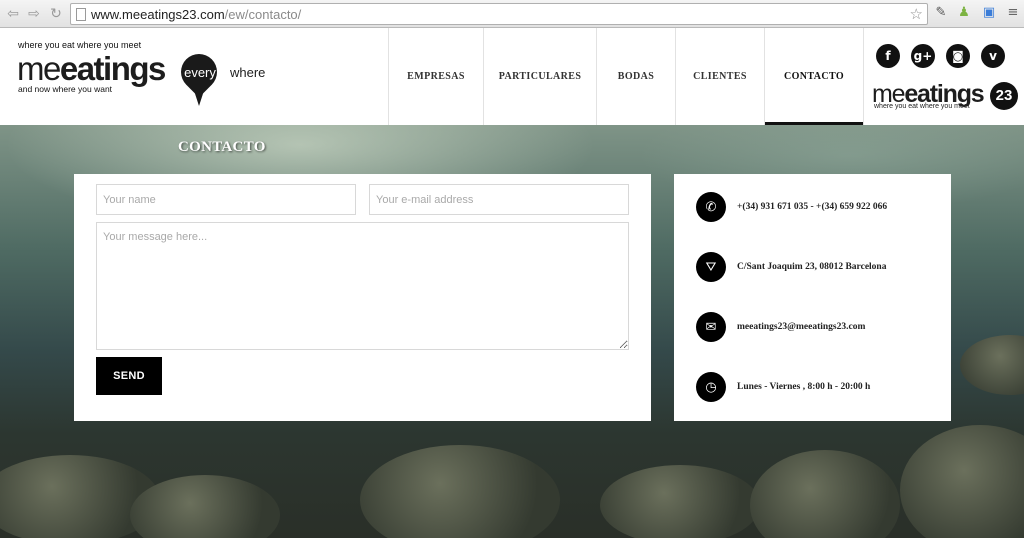  What do you see at coordinates (248, 72) in the screenshot?
I see `logo-after-pin: where` at bounding box center [248, 72].